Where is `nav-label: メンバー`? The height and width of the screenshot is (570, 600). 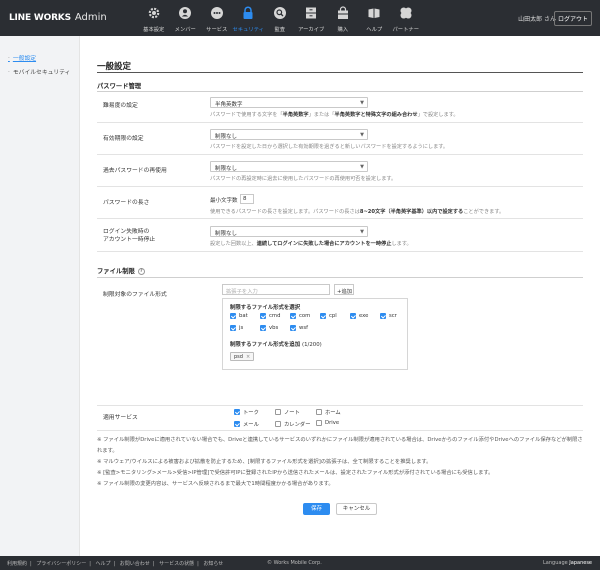
nav-label: メンバー is located at coordinates (185, 30).